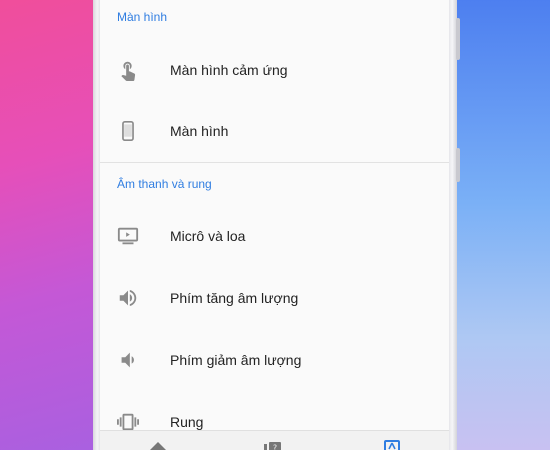  Describe the element at coordinates (208, 236) in the screenshot. I see `list-item-label: Micrô và loa` at that location.